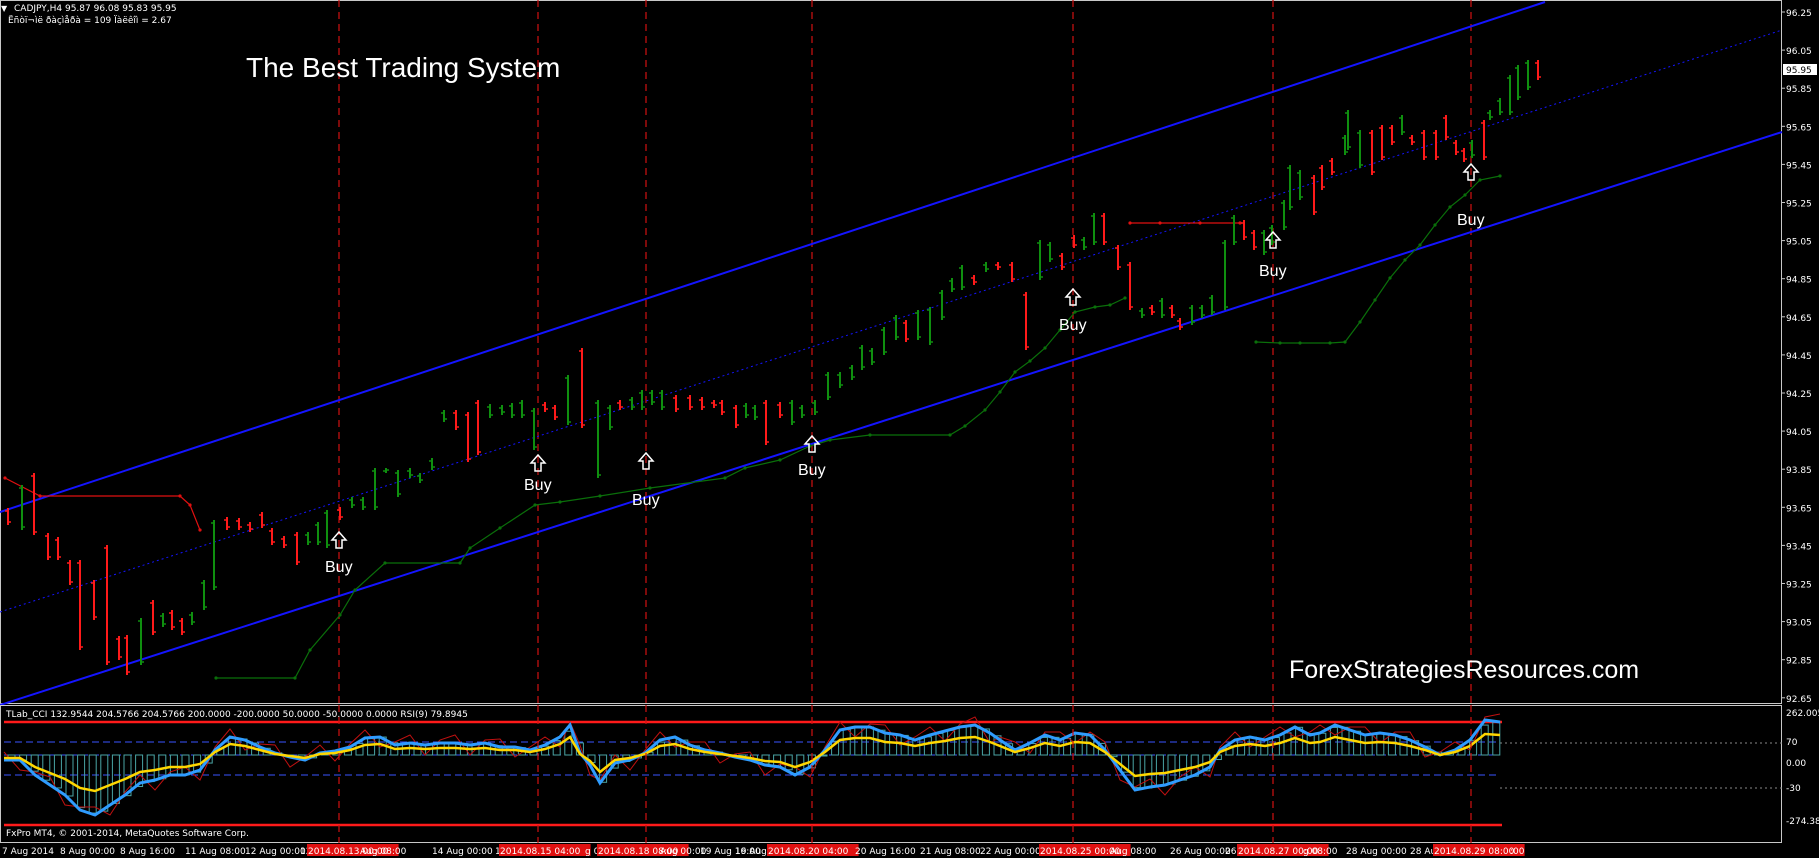 The width and height of the screenshot is (1819, 858). Describe the element at coordinates (215, 852) in the screenshot. I see `time-label: 11 Aug 08:00` at that location.